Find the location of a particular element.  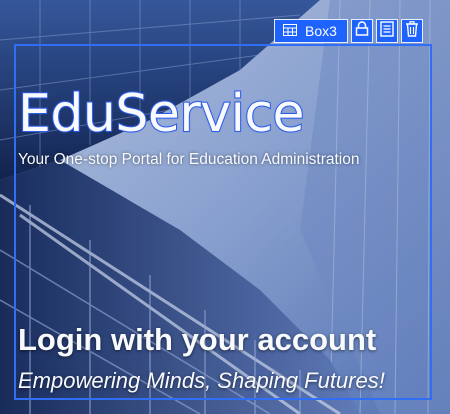

trash-icon is located at coordinates (412, 31).